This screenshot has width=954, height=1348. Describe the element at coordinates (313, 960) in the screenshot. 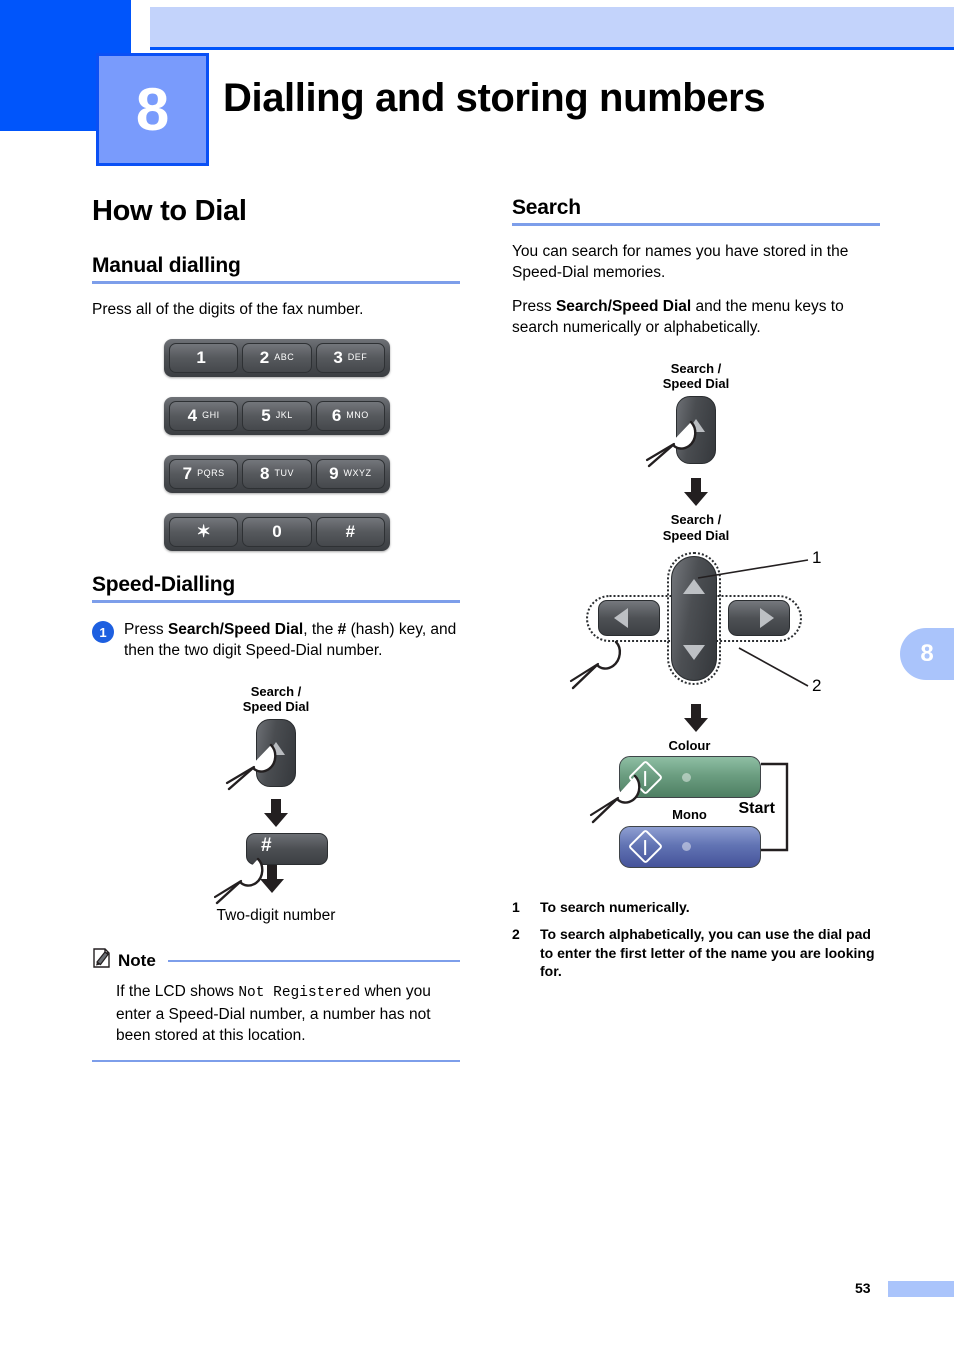

I see `note-rule` at that location.